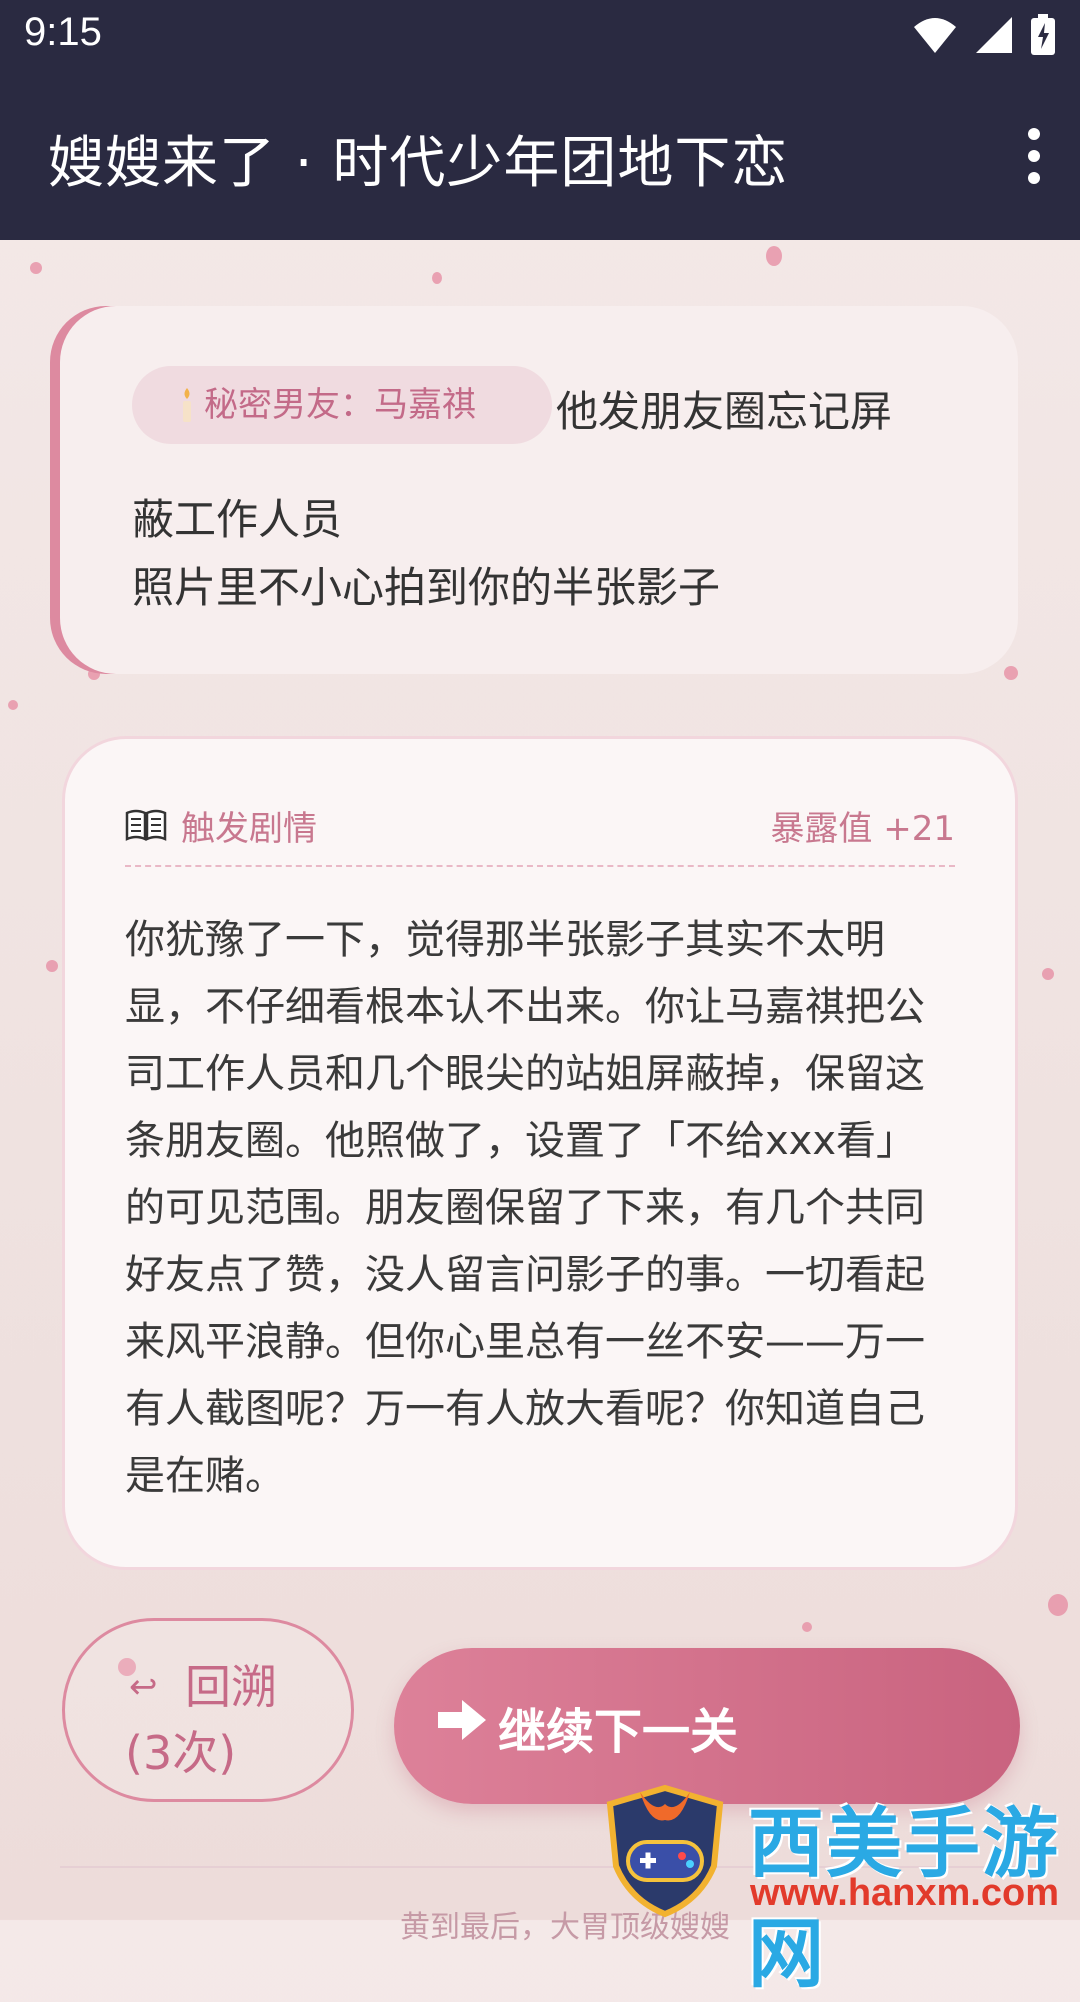  Describe the element at coordinates (1034, 156) in the screenshot. I see `more-options-icon` at that location.